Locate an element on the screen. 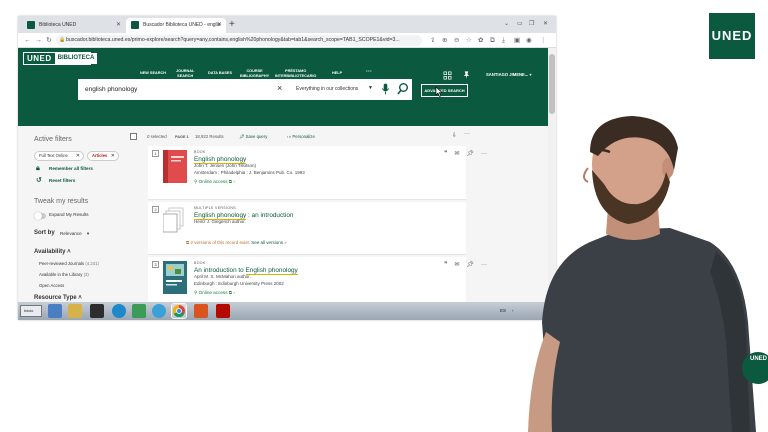 The image size is (768, 432). search-input is located at coordinates (173, 89).